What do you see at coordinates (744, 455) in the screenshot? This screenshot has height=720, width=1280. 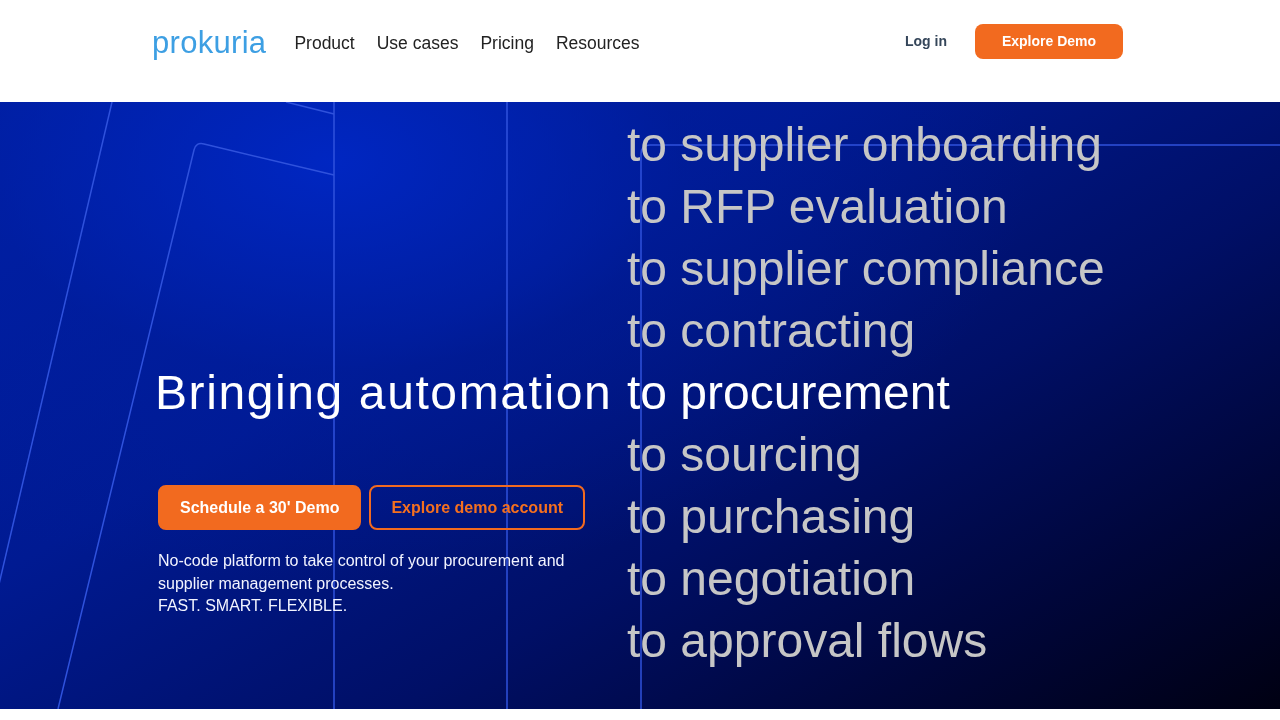 I see `headline-phrase: to sourcing` at bounding box center [744, 455].